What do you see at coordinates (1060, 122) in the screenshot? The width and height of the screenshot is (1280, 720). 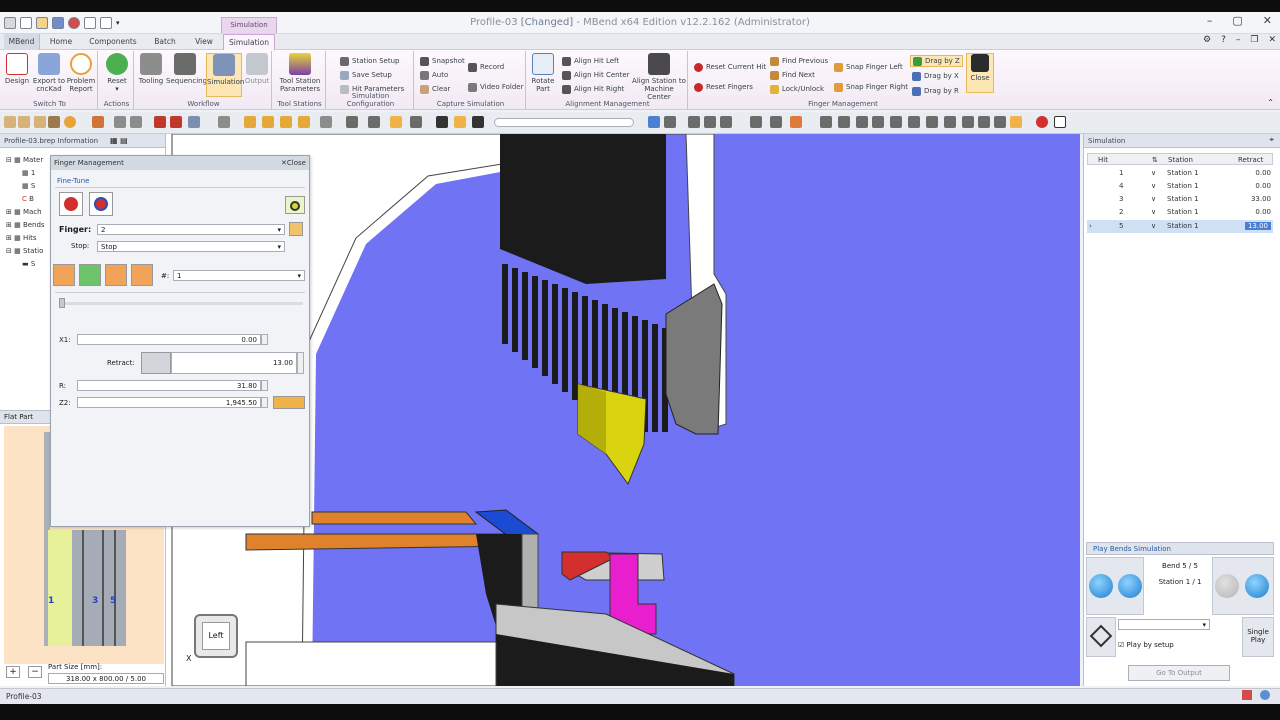 I see `blank-icon` at bounding box center [1060, 122].